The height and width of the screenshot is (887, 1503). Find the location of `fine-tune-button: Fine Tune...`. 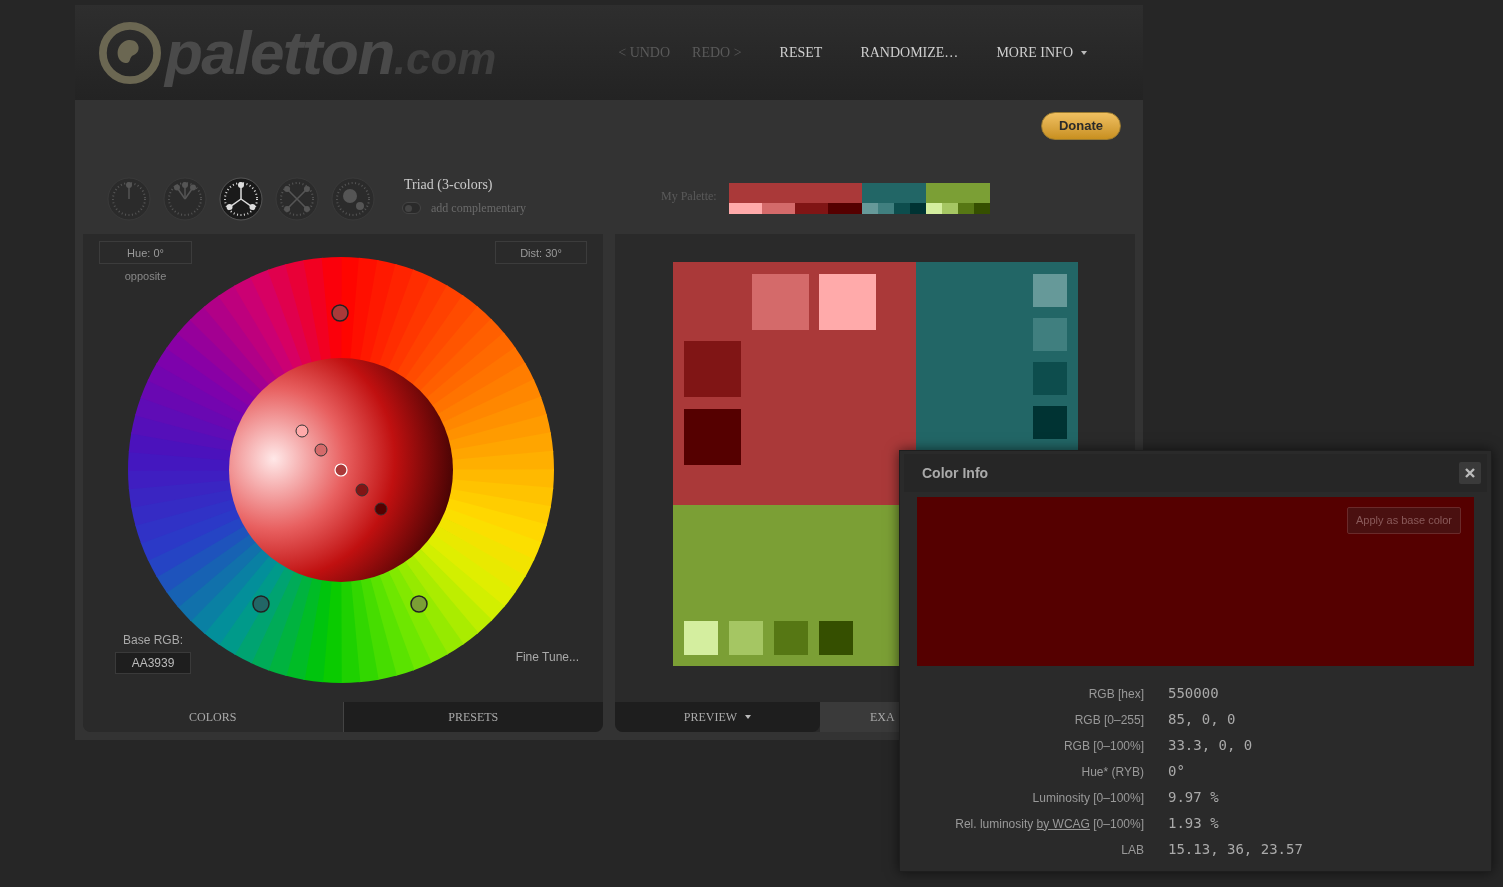

fine-tune-button: Fine Tune... is located at coordinates (547, 657).